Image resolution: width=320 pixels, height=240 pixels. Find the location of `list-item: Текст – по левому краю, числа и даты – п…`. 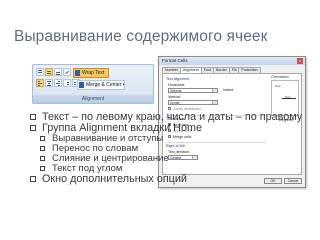

list-item: Текст – по левому краю, числа и даты – п… is located at coordinates (170, 117).